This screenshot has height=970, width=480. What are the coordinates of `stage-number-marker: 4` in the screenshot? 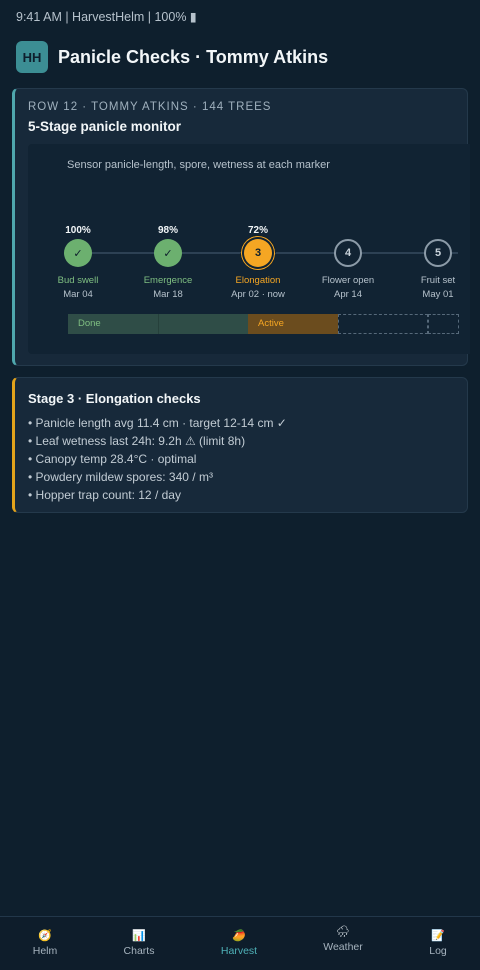 It's located at (348, 253).